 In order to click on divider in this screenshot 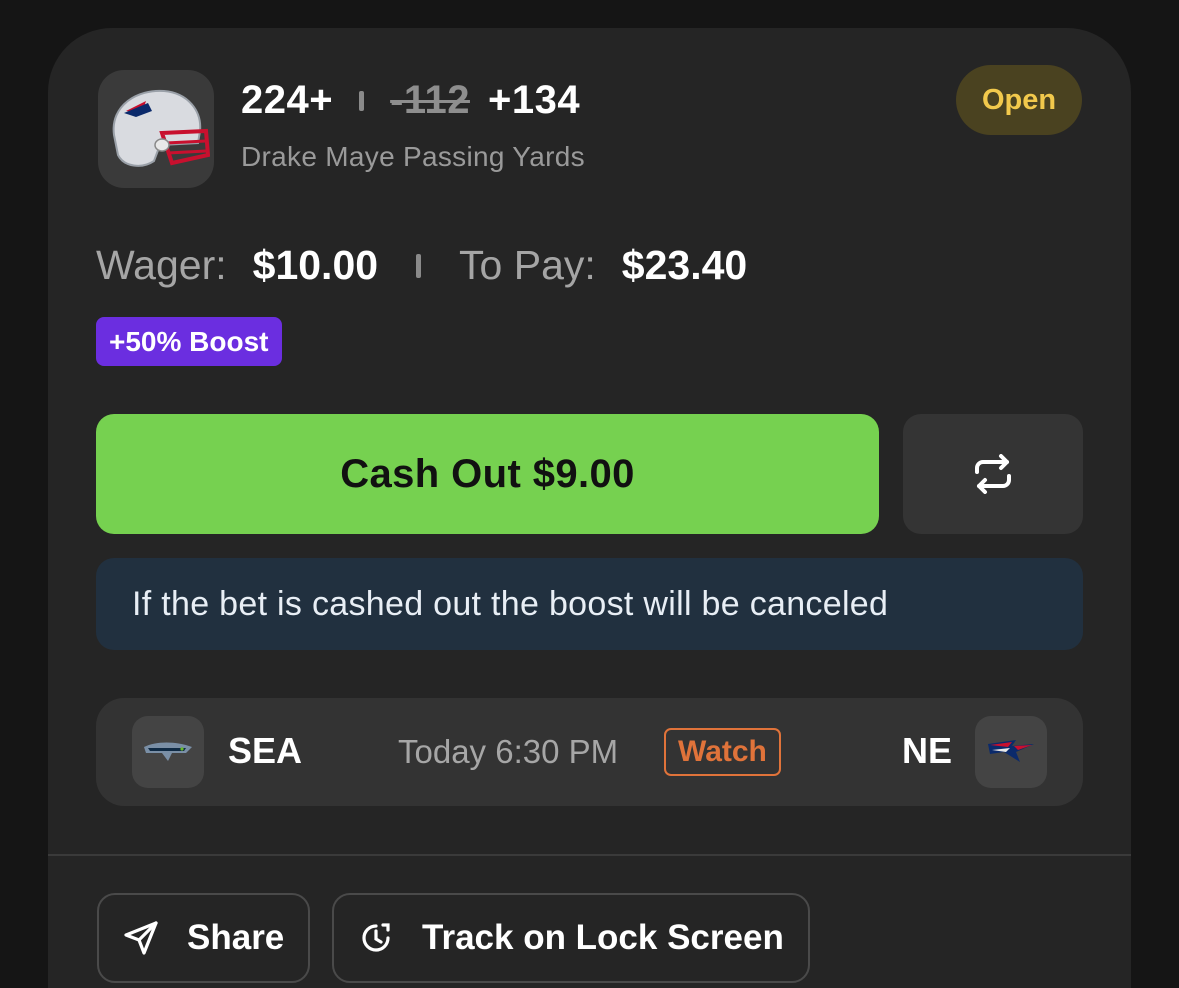, I will do `click(589, 855)`.